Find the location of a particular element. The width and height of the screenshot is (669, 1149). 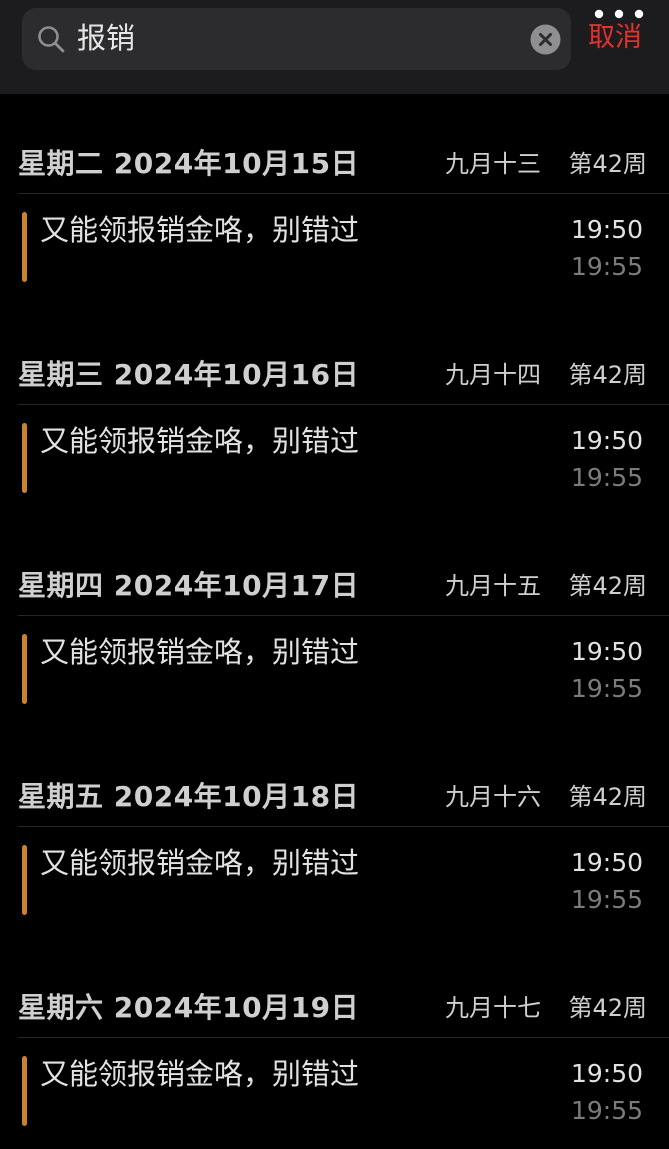

date-label: 星期二 2024年10月15日 is located at coordinates (189, 163).